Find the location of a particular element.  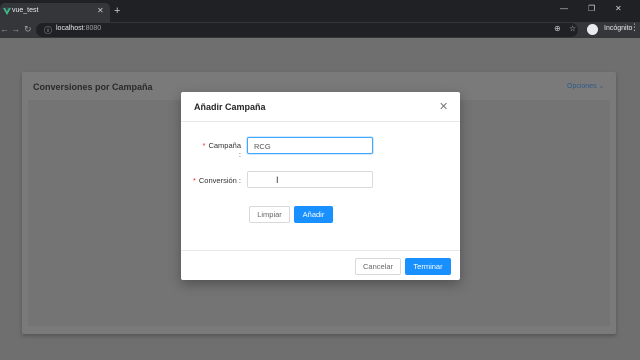

tab-title: vue_test is located at coordinates (25, 10).